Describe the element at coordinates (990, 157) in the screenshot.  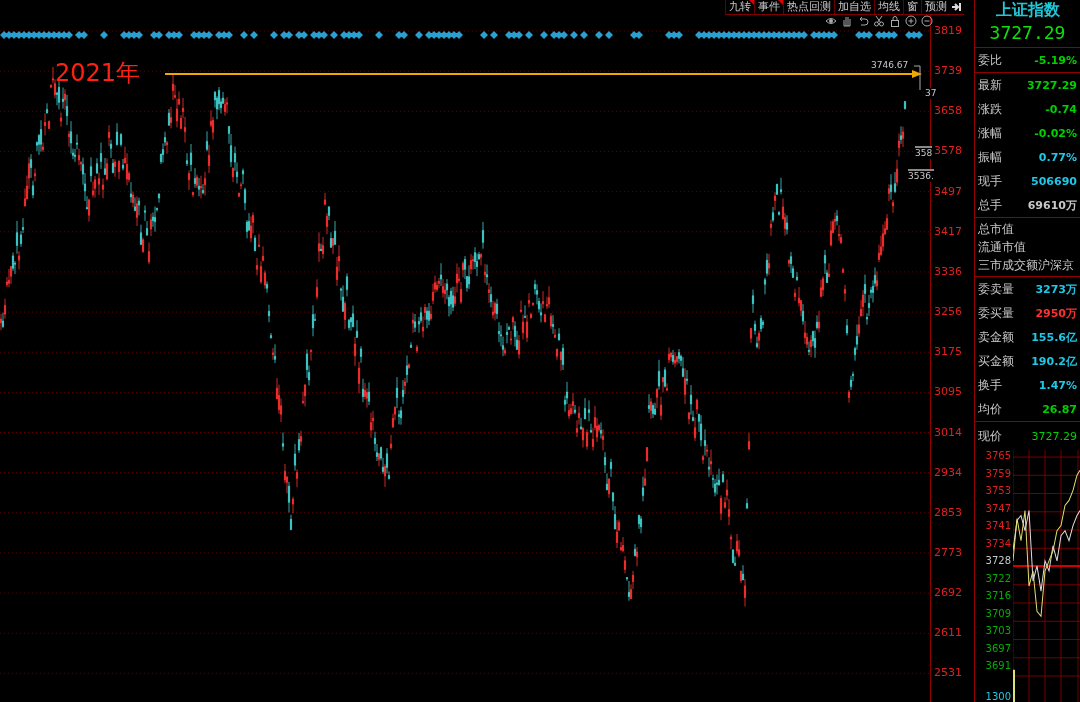
I see `field-label: 振幅` at that location.